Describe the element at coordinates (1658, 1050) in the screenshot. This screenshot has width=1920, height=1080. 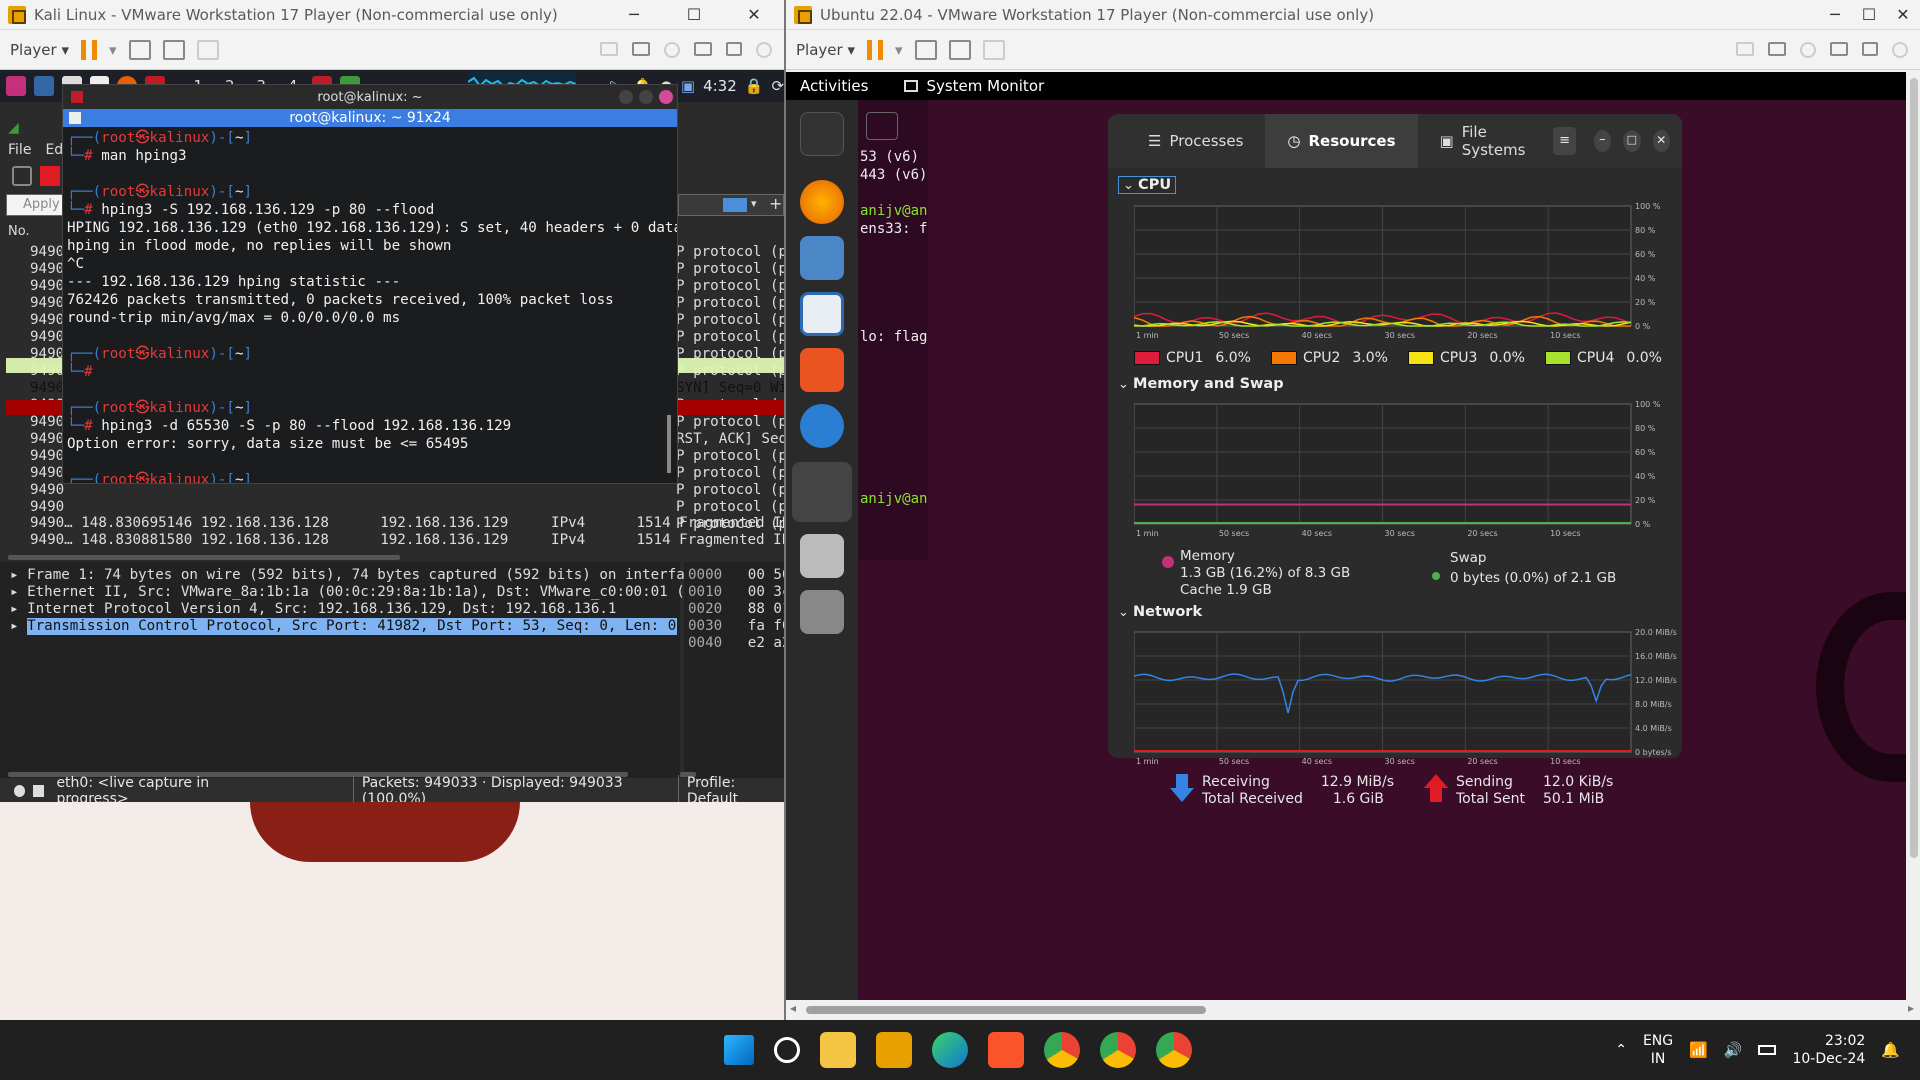
I see `language-indicator: ENG IN` at that location.